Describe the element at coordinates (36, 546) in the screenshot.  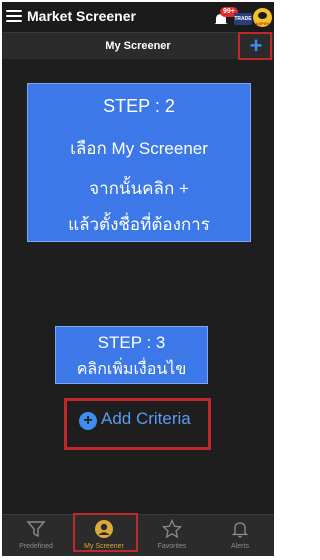
I see `nav-label-predefined: Predefined` at that location.